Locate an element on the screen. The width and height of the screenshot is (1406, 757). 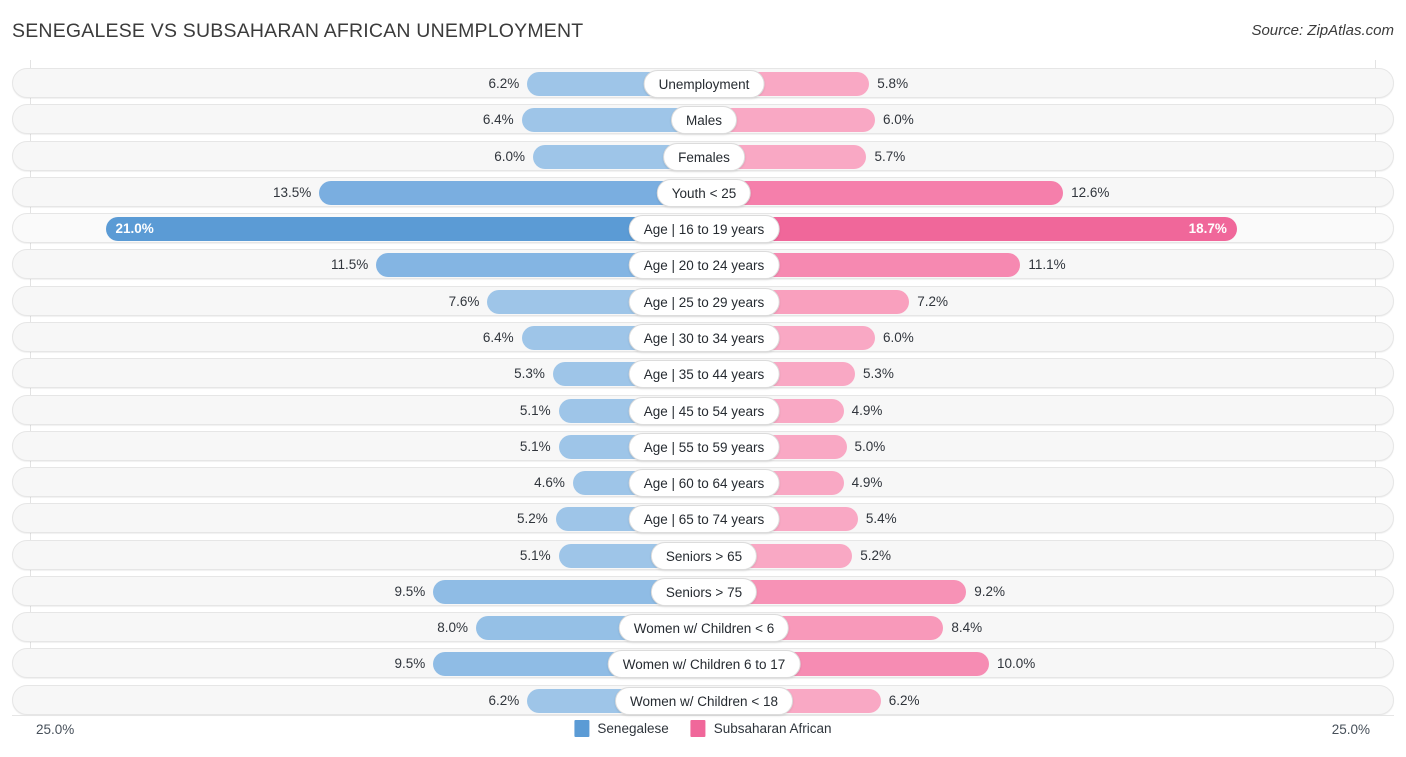
value-label-subsaharan-african: 11.1% is located at coordinates (1047, 265).